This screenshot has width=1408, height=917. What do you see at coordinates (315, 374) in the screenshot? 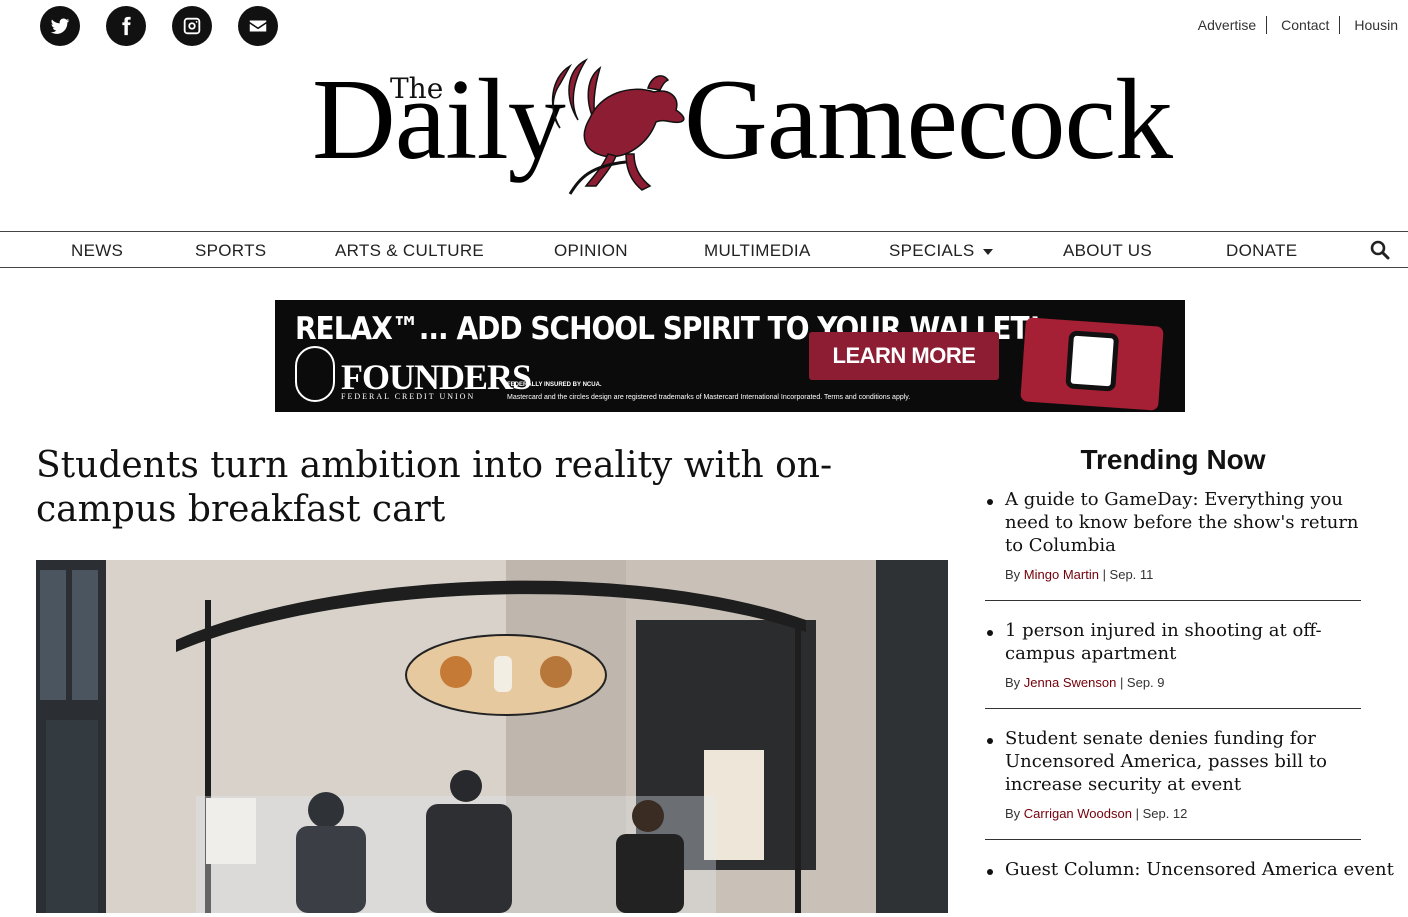
I see `cotton-logo-icon` at bounding box center [315, 374].